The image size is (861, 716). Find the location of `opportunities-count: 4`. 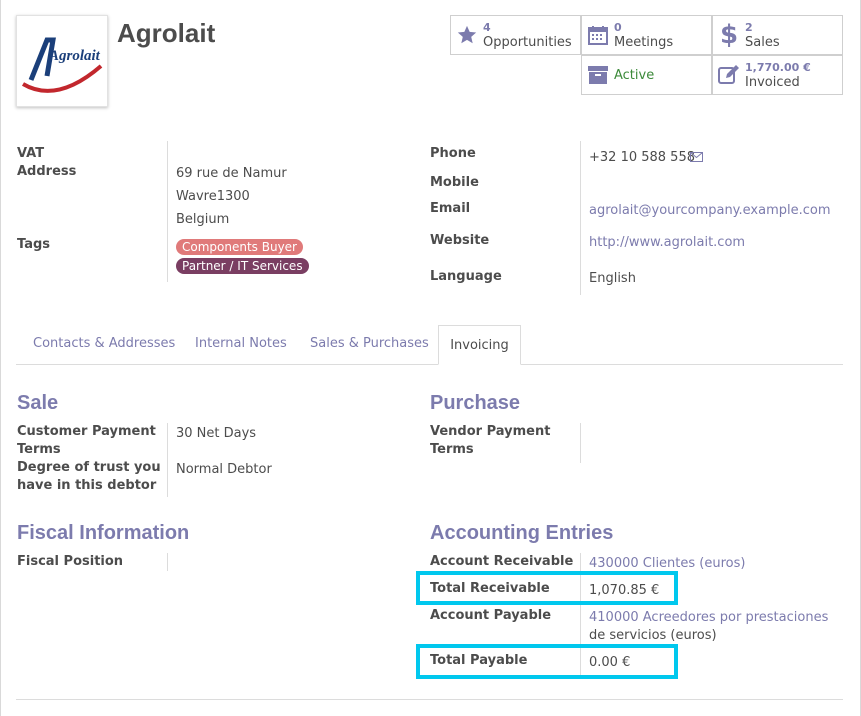

opportunities-count: 4 is located at coordinates (487, 27).